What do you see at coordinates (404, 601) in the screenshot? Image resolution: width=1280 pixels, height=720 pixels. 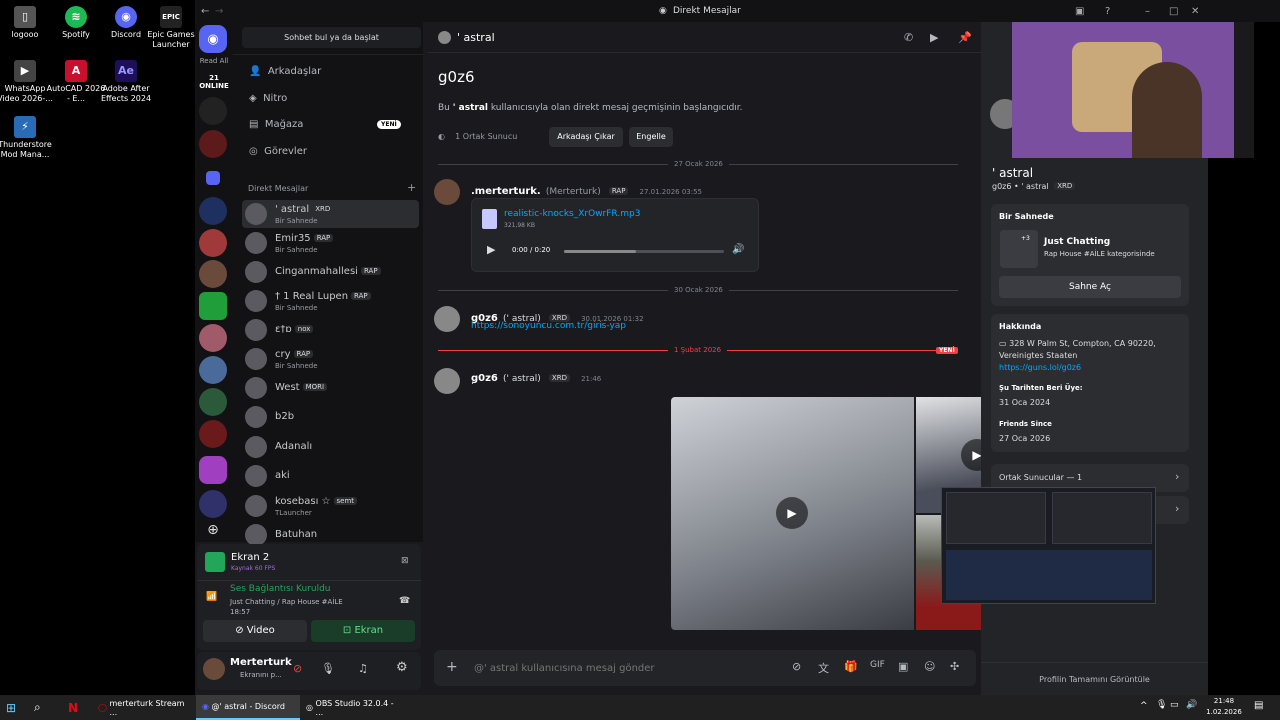 I see `disconnect-icon: ☎` at bounding box center [404, 601].